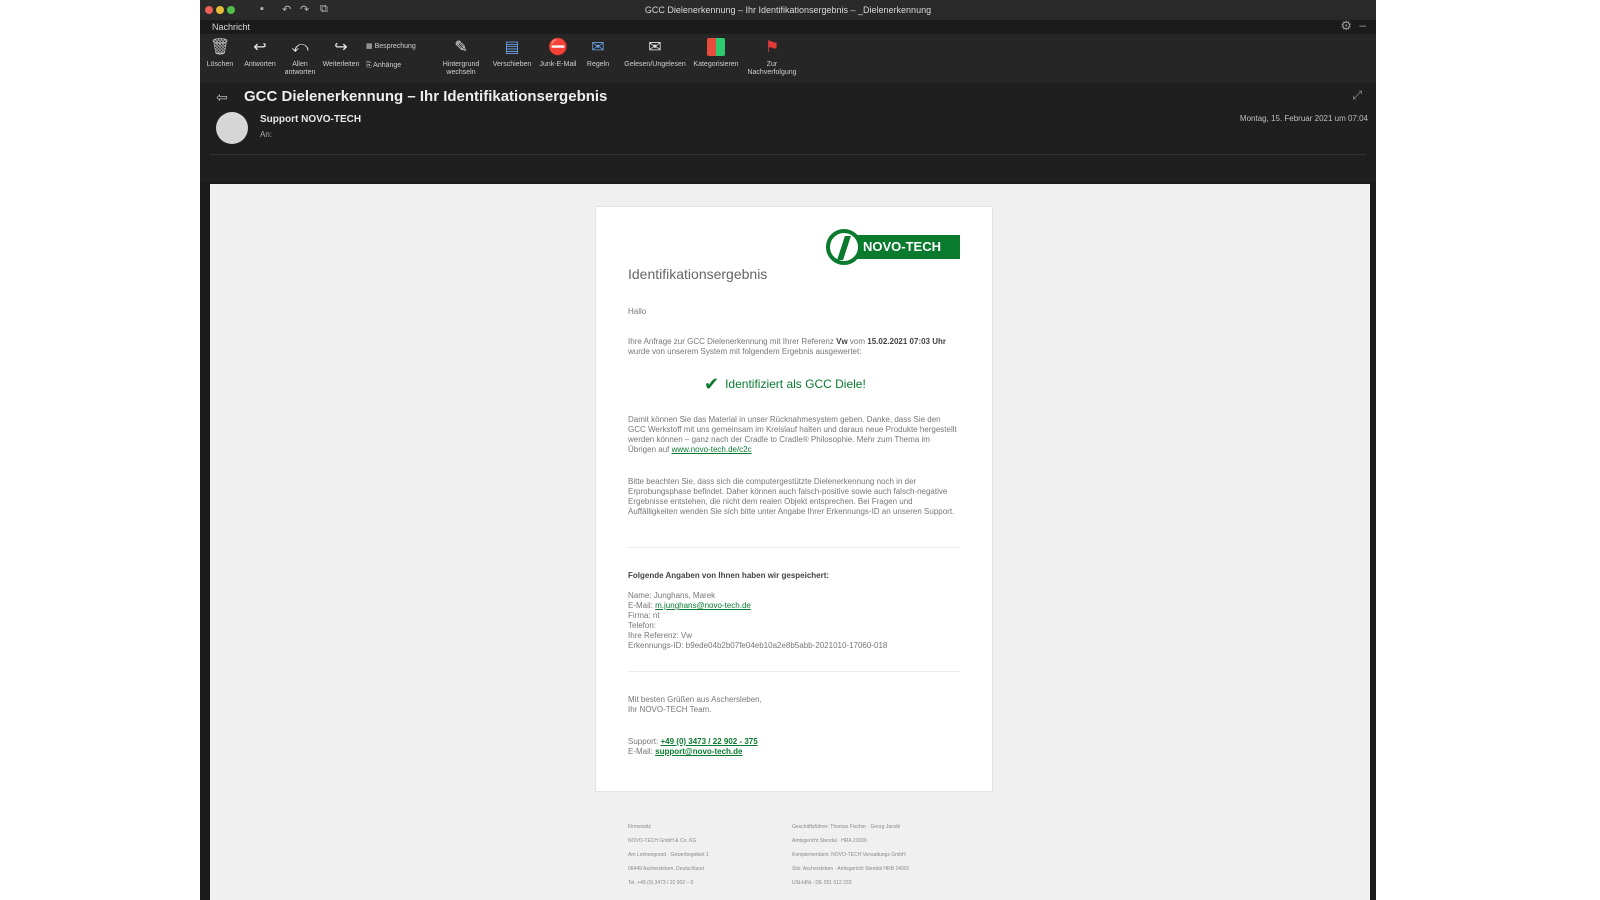  Describe the element at coordinates (712, 449) in the screenshot. I see `c2c-link: www.novo-tech.de/c2c` at that location.